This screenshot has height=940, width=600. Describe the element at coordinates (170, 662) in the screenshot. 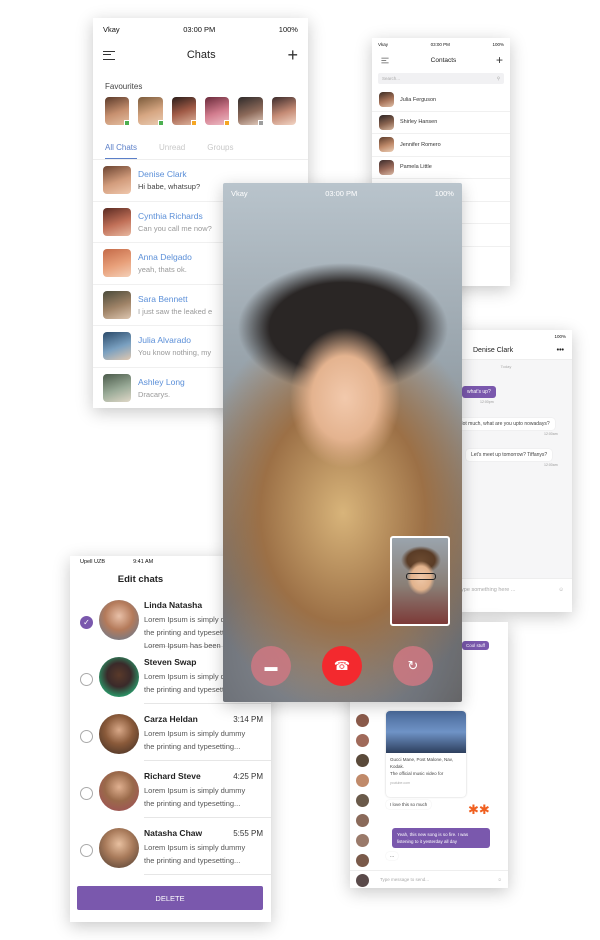

I see `contact-name: Steven Swap` at that location.